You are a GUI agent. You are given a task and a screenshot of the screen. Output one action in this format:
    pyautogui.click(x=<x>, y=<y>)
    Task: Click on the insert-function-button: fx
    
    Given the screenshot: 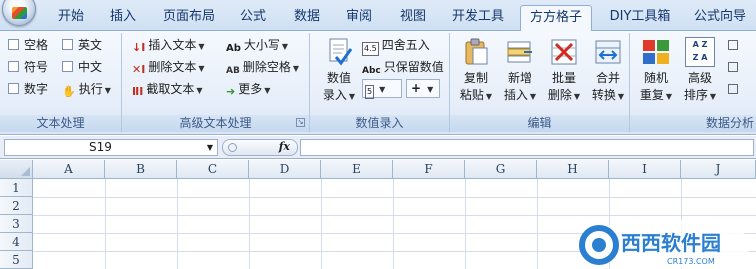 What is the action you would take?
    pyautogui.click(x=284, y=146)
    